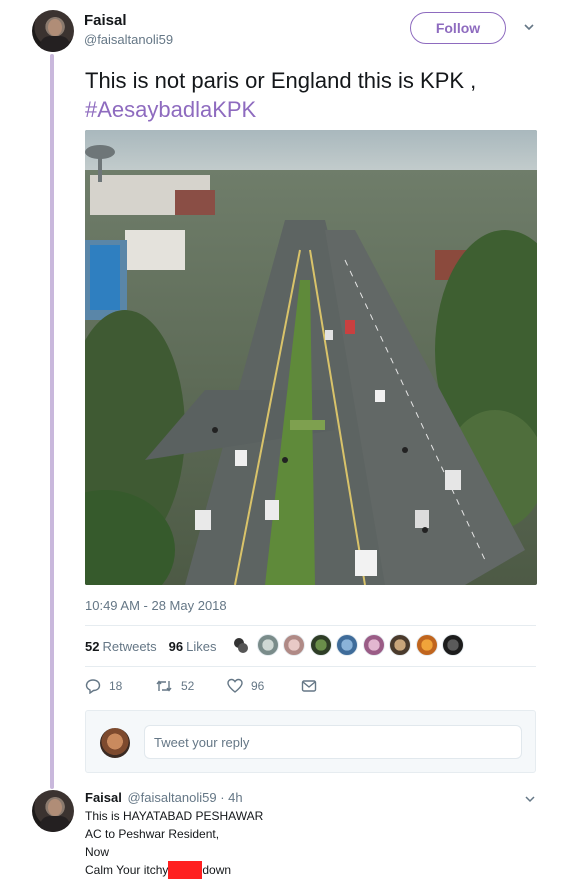 The width and height of the screenshot is (572, 887). What do you see at coordinates (92, 646) in the screenshot?
I see `retweets-count: 52` at bounding box center [92, 646].